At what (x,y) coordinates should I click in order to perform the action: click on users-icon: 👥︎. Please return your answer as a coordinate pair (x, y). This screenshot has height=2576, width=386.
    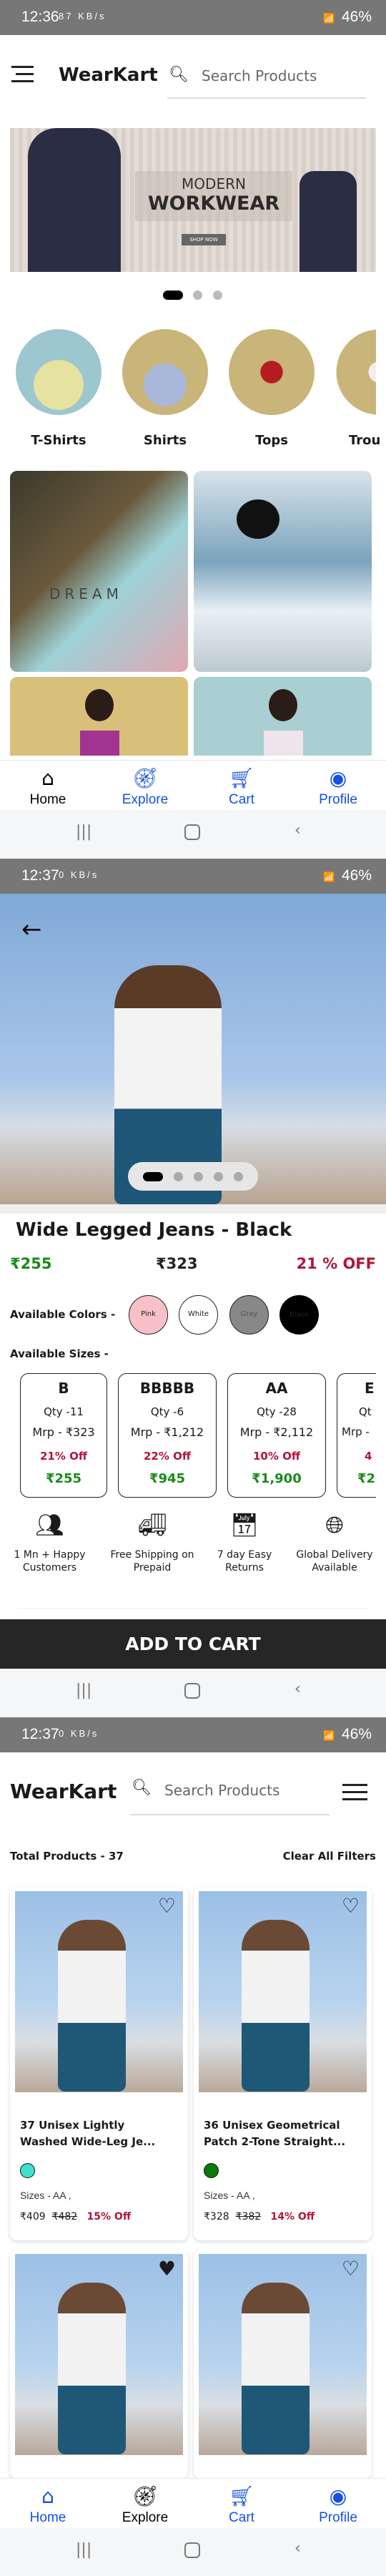
    Looking at the image, I should click on (49, 1524).